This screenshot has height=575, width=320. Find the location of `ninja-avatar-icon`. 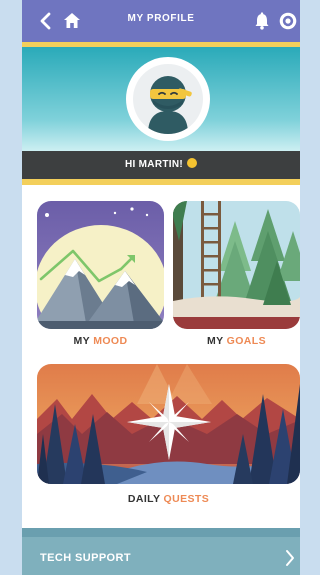

ninja-avatar-icon is located at coordinates (170, 105).